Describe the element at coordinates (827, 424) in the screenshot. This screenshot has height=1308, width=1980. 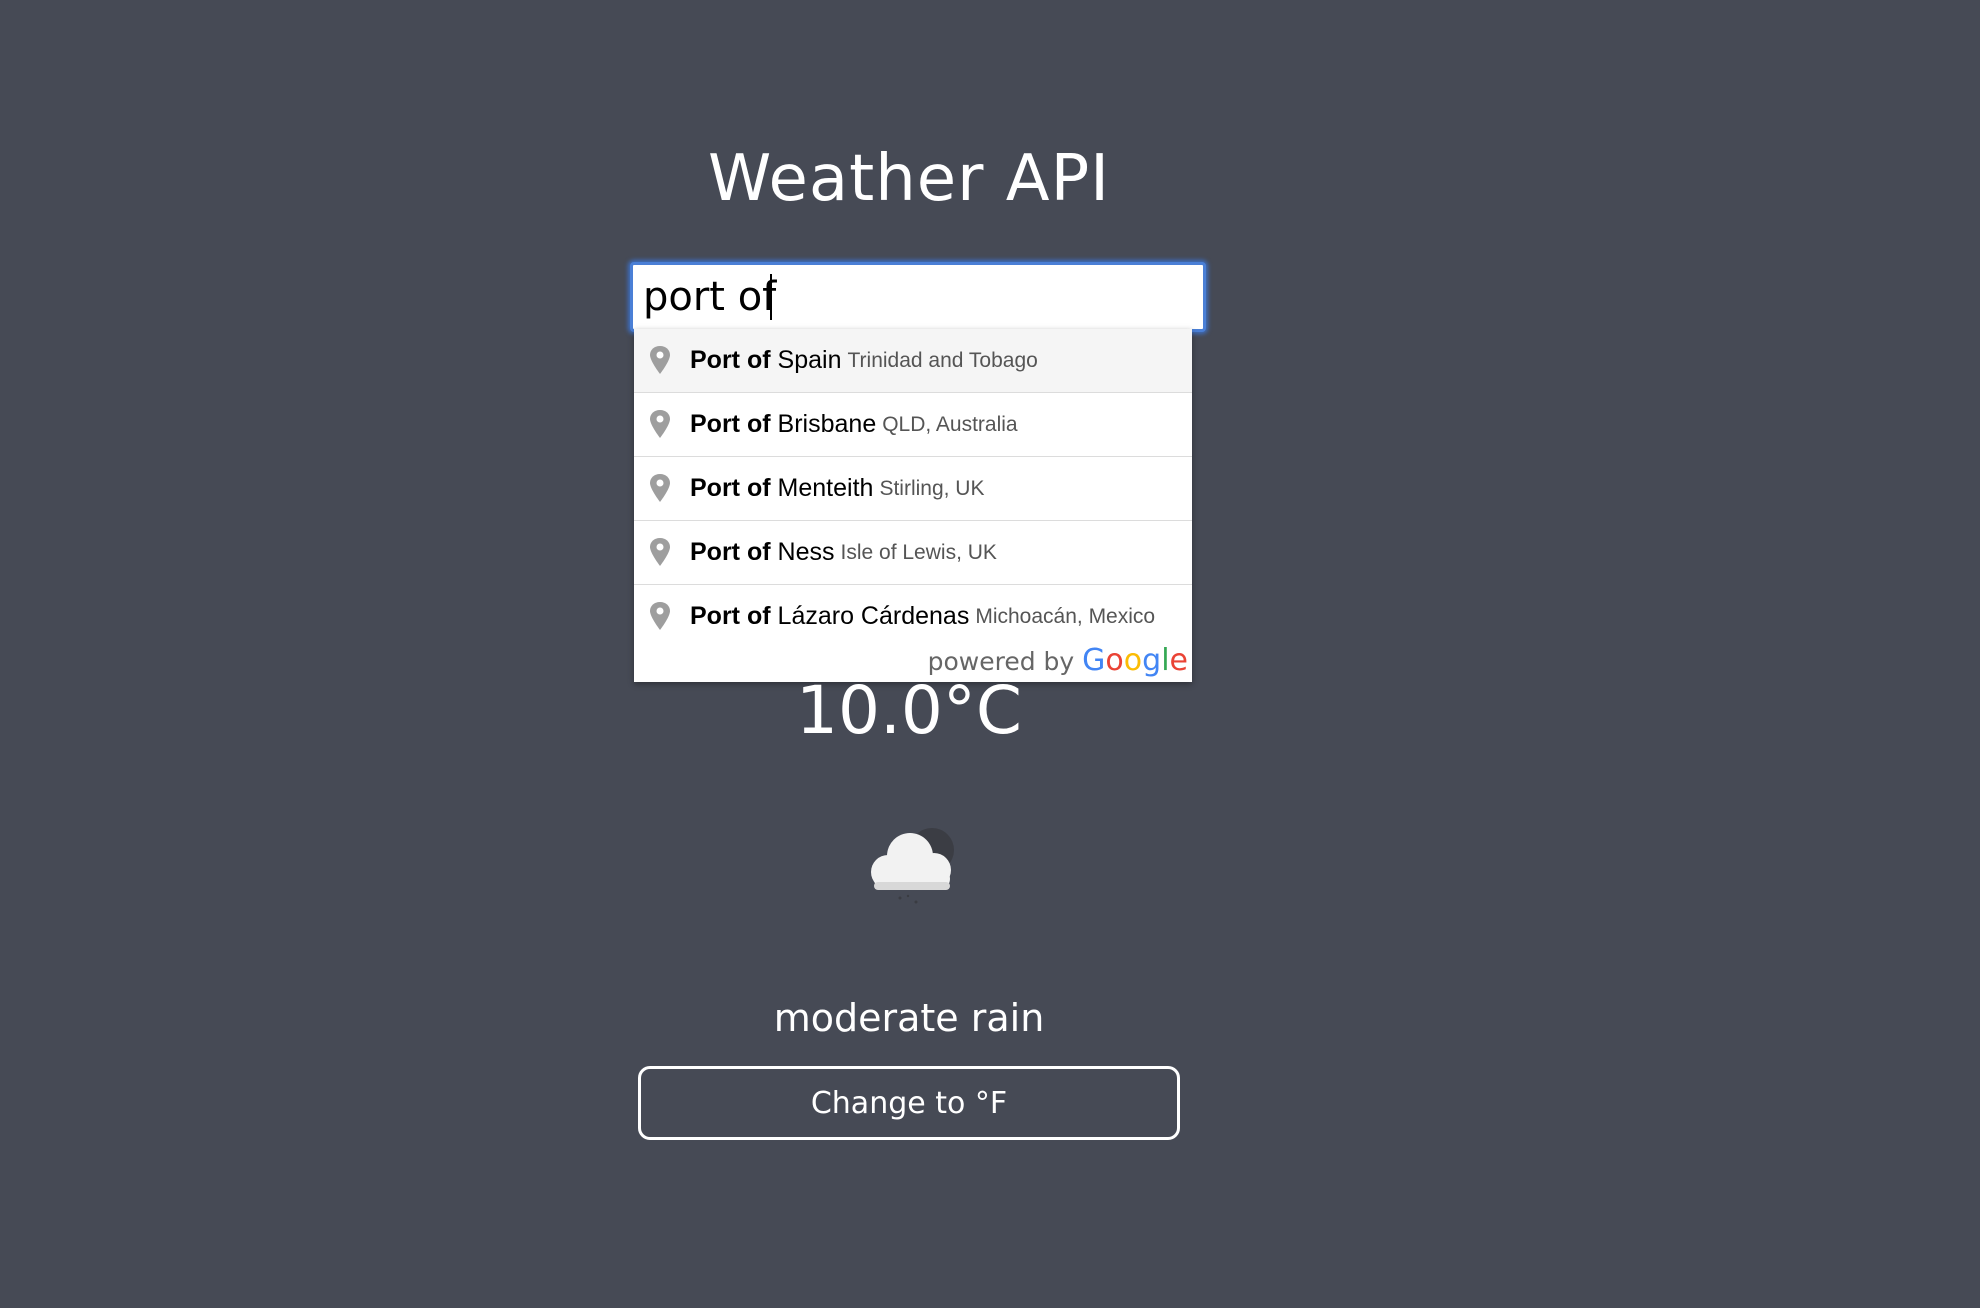
I see `suggestion-main-text: Brisbane` at that location.